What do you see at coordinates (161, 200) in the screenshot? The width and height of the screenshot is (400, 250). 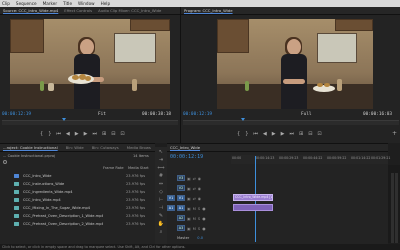 I see `slip-tool-icon: ⊢` at bounding box center [161, 200].